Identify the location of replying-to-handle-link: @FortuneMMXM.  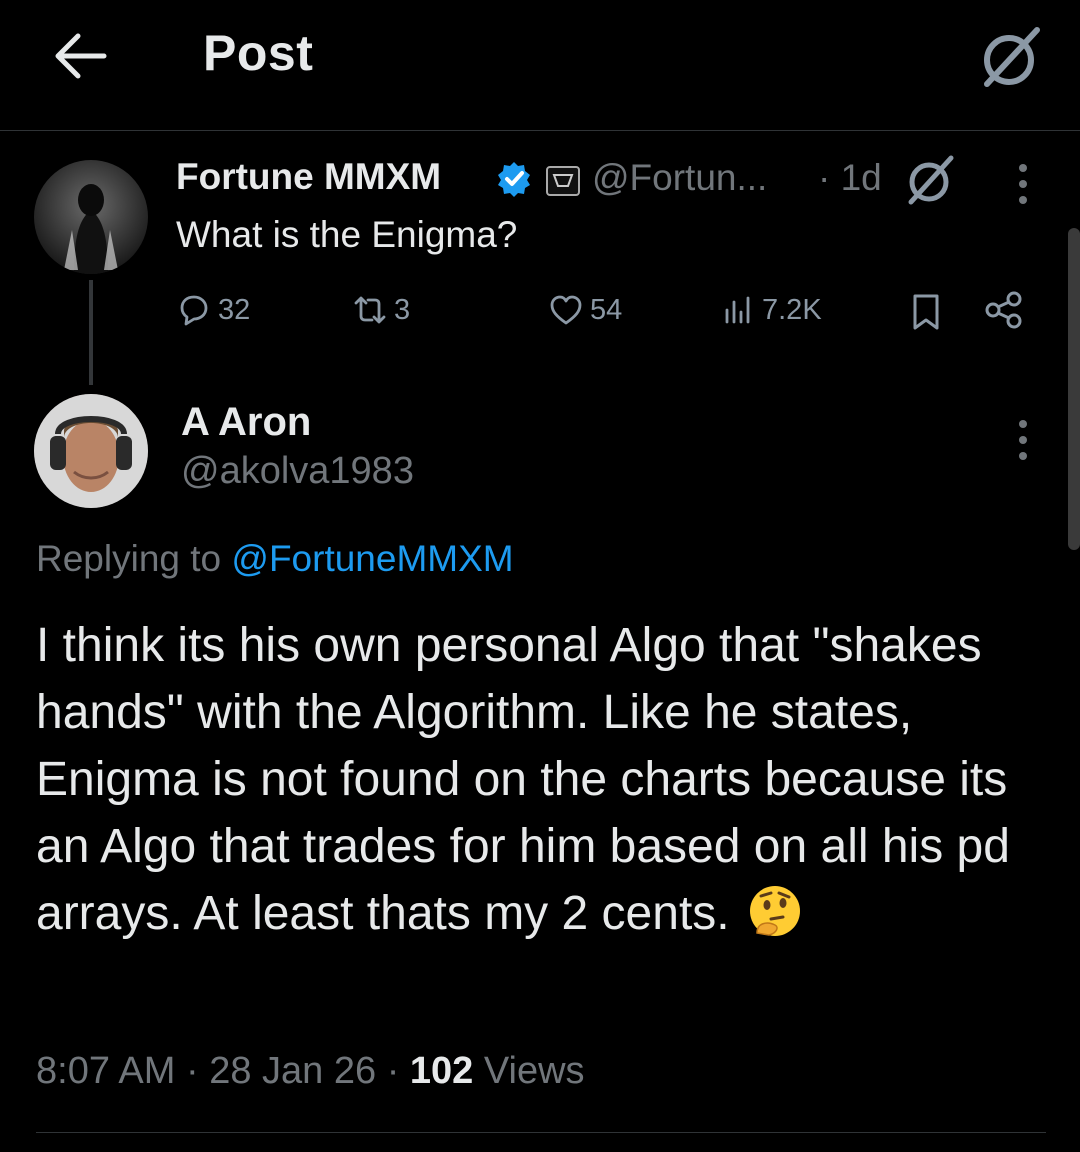
(372, 558).